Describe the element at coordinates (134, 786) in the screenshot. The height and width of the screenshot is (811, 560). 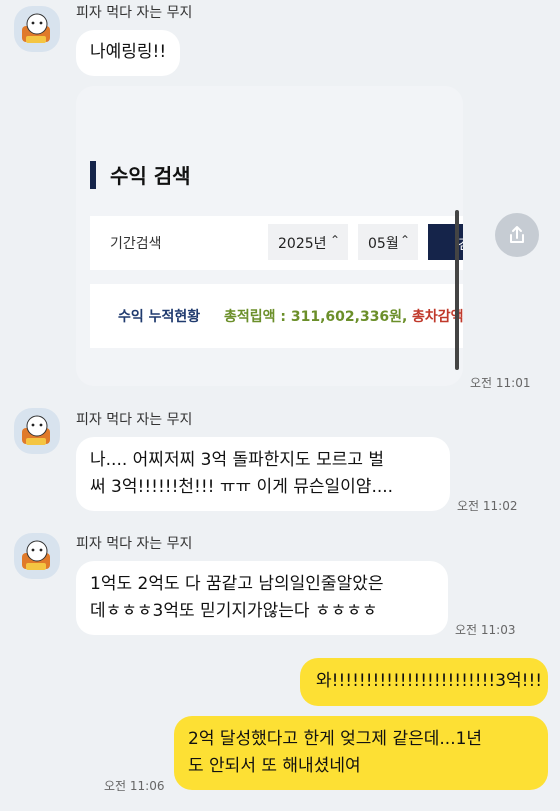
I see `message-time: 오전 11:06` at that location.